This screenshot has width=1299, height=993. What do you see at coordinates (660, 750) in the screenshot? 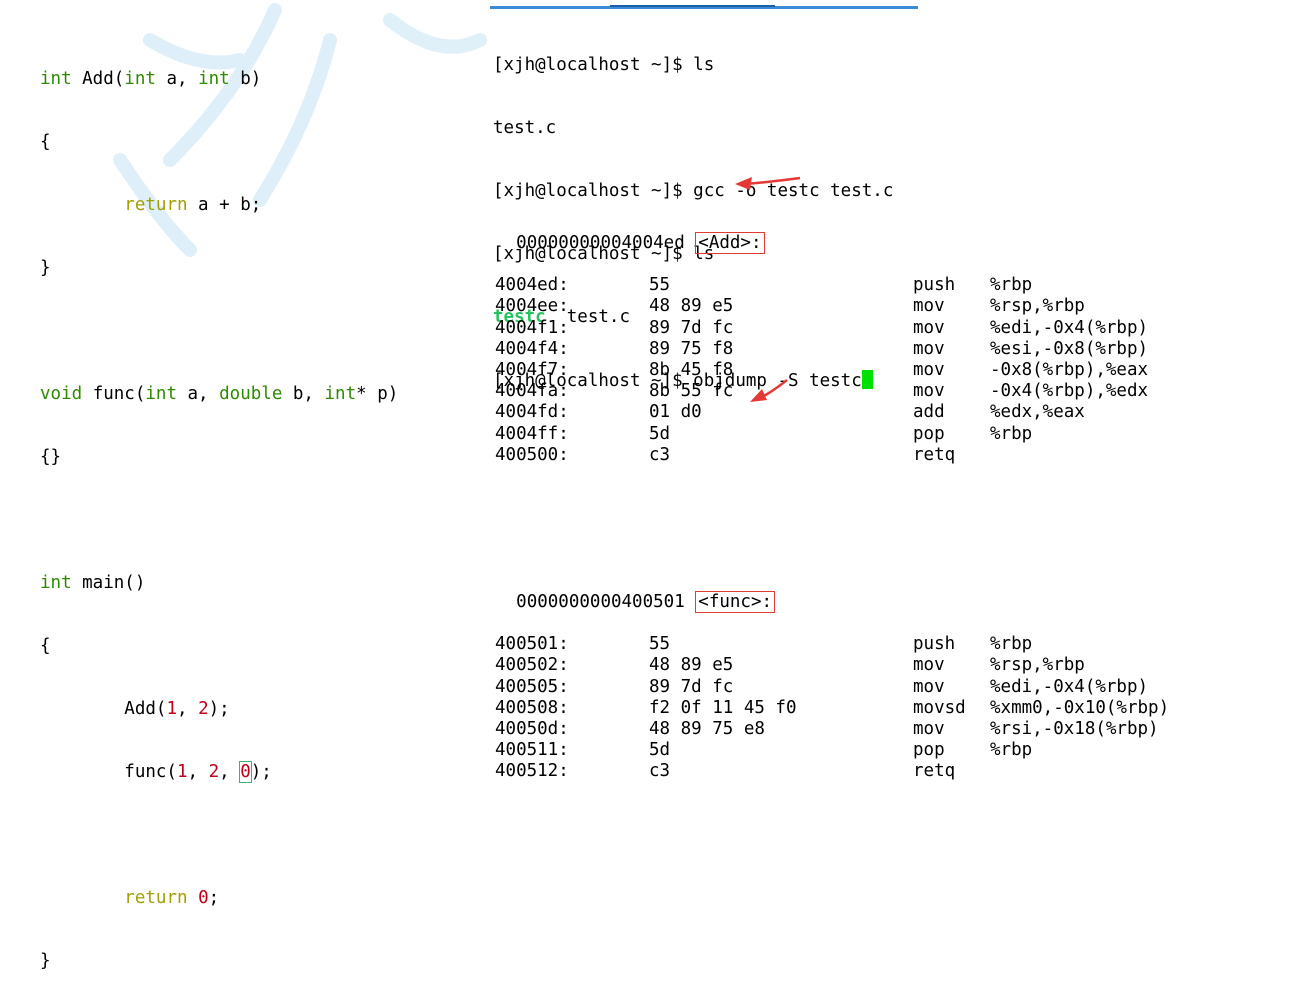
I see `instruction-bytes: 5d` at bounding box center [660, 750].